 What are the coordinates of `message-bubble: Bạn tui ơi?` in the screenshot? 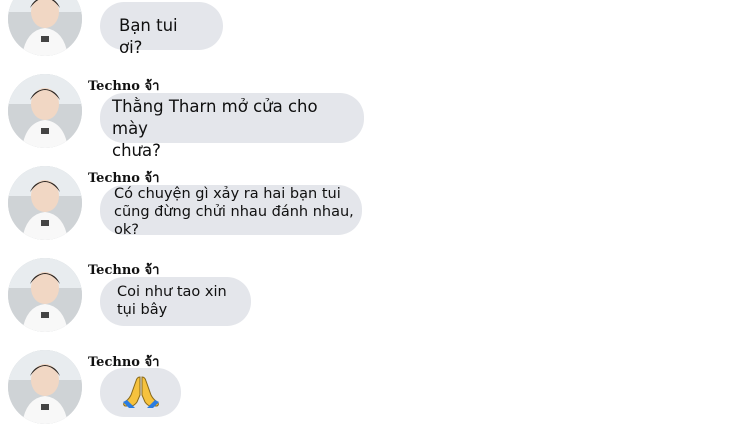 It's located at (161, 29).